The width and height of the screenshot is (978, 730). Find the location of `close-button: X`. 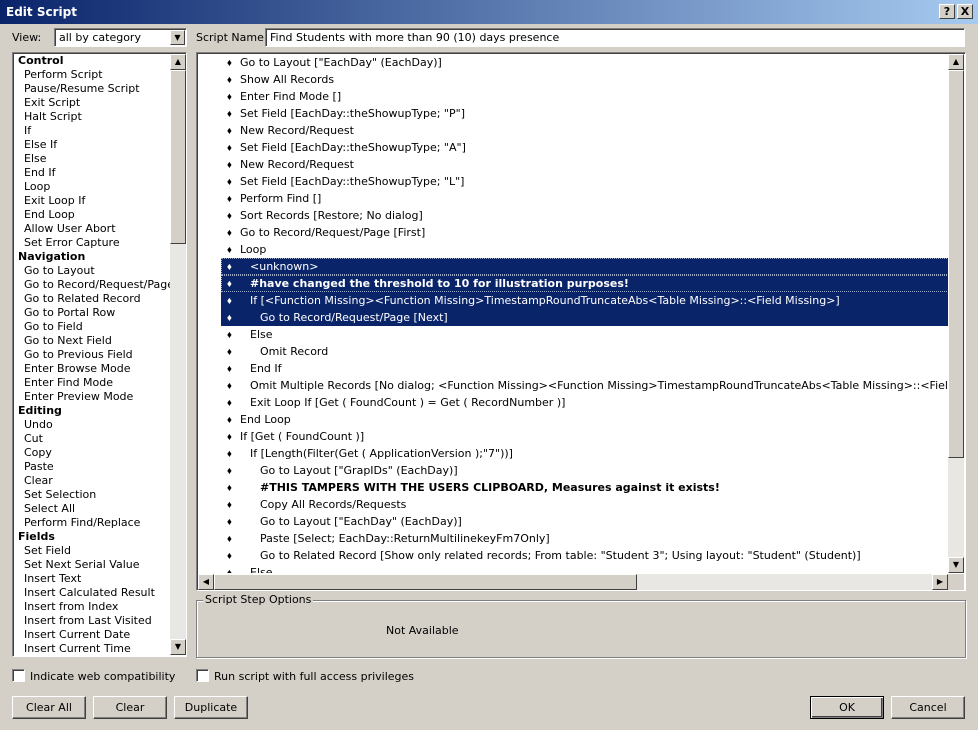

close-button: X is located at coordinates (965, 11).